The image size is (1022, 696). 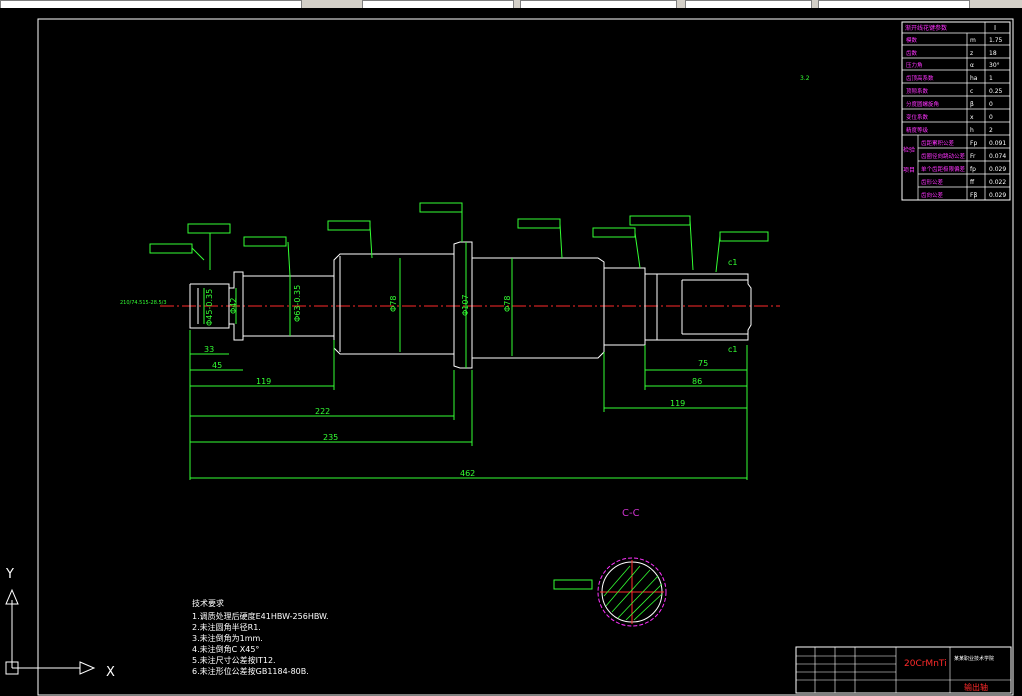 What do you see at coordinates (973, 169) in the screenshot?
I see `table-cell-sym: fp` at bounding box center [973, 169].